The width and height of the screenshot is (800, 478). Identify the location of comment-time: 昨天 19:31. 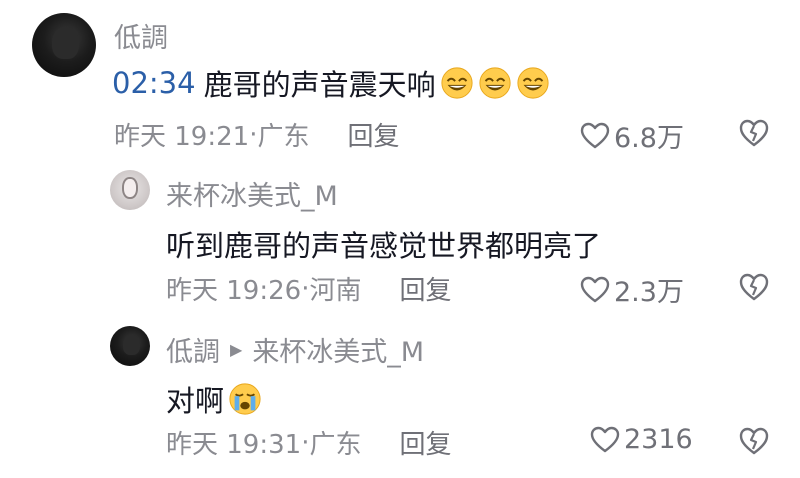
(234, 445).